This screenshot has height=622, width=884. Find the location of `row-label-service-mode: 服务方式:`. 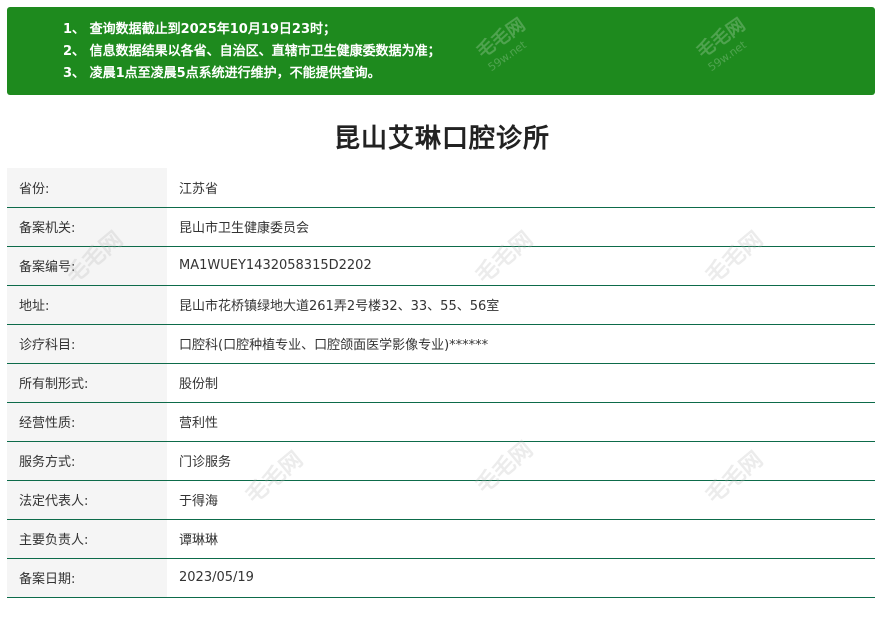

row-label-service-mode: 服务方式: is located at coordinates (87, 460).